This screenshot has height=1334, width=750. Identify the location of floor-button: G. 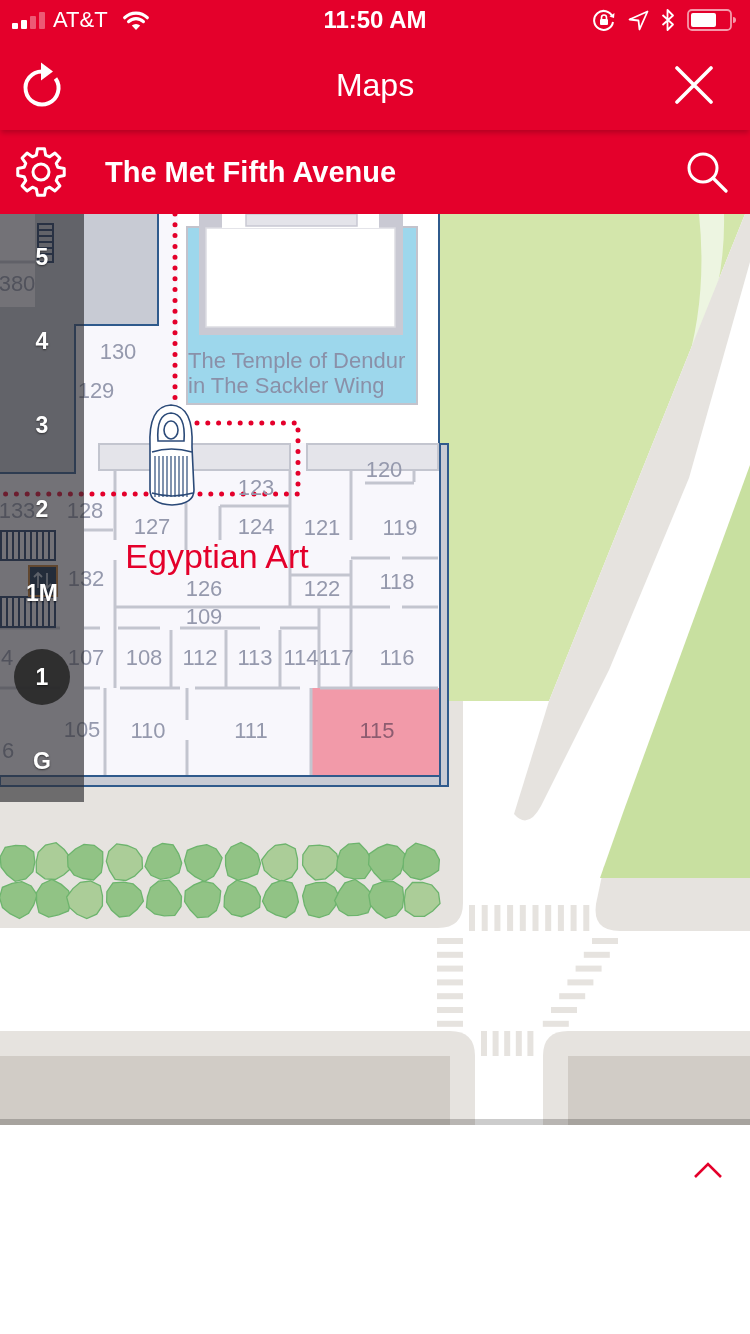
(42, 761).